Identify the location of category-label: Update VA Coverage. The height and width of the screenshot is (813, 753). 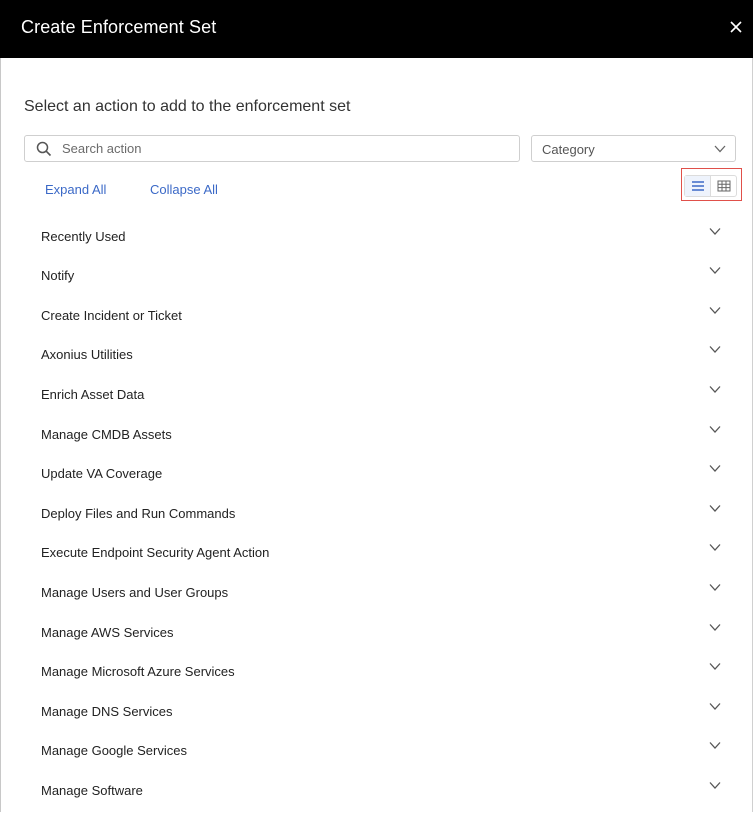
(102, 473).